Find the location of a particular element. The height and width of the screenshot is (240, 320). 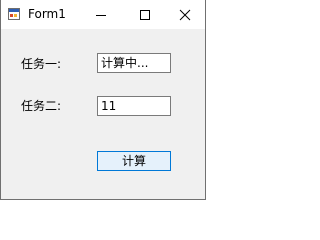

task2-label: 任务二: is located at coordinates (41, 106).